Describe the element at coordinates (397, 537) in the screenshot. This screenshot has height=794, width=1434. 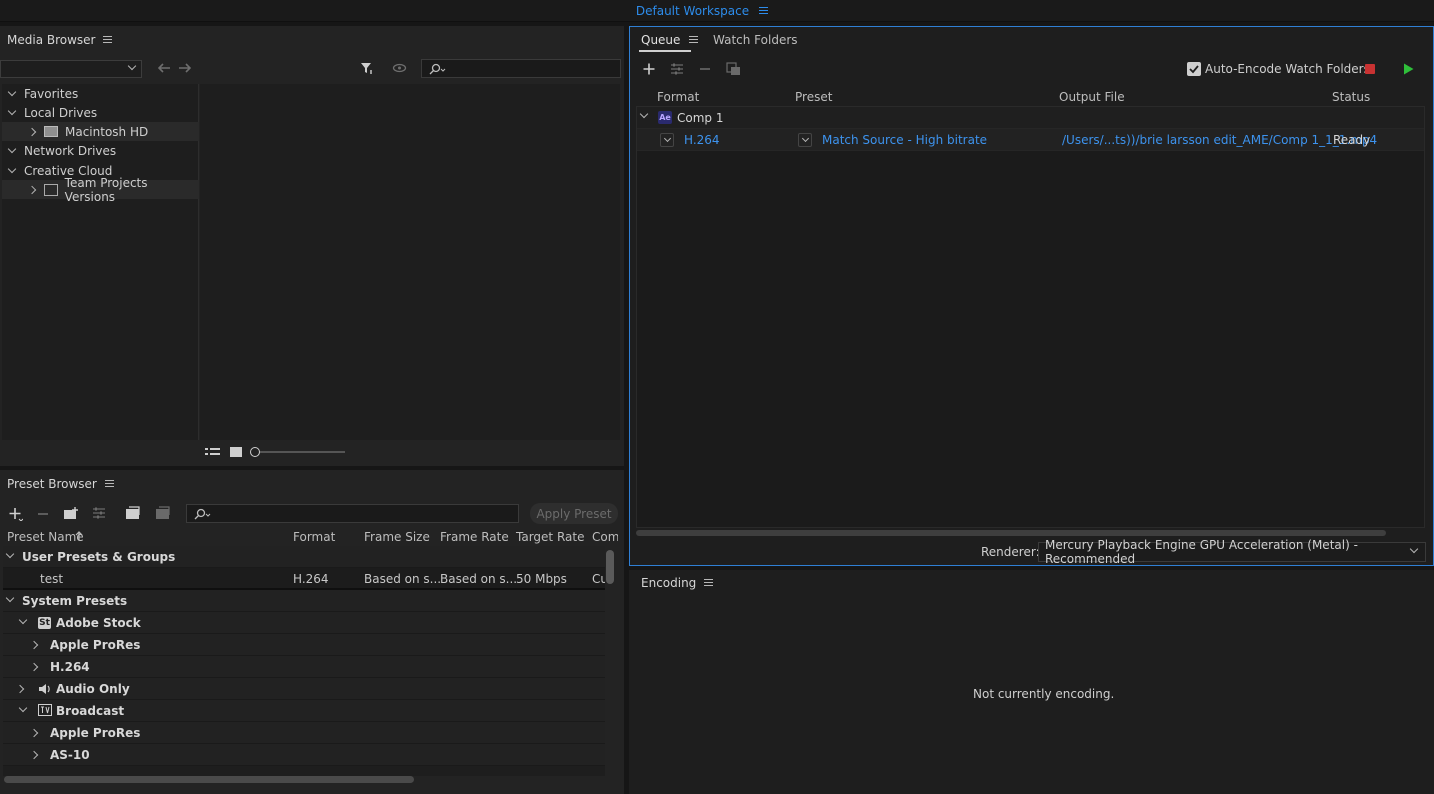
I see `column-frame-size: Frame Size` at that location.